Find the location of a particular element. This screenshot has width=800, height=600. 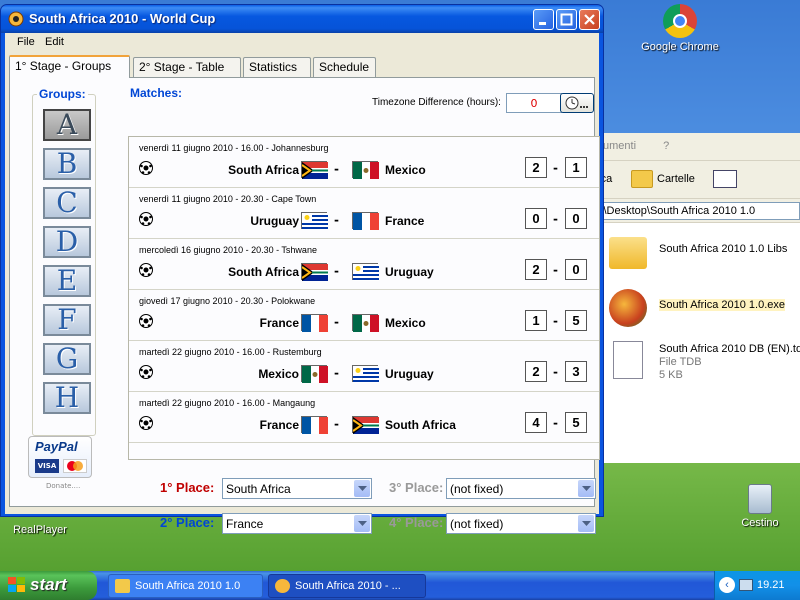

network-icon is located at coordinates (746, 585).